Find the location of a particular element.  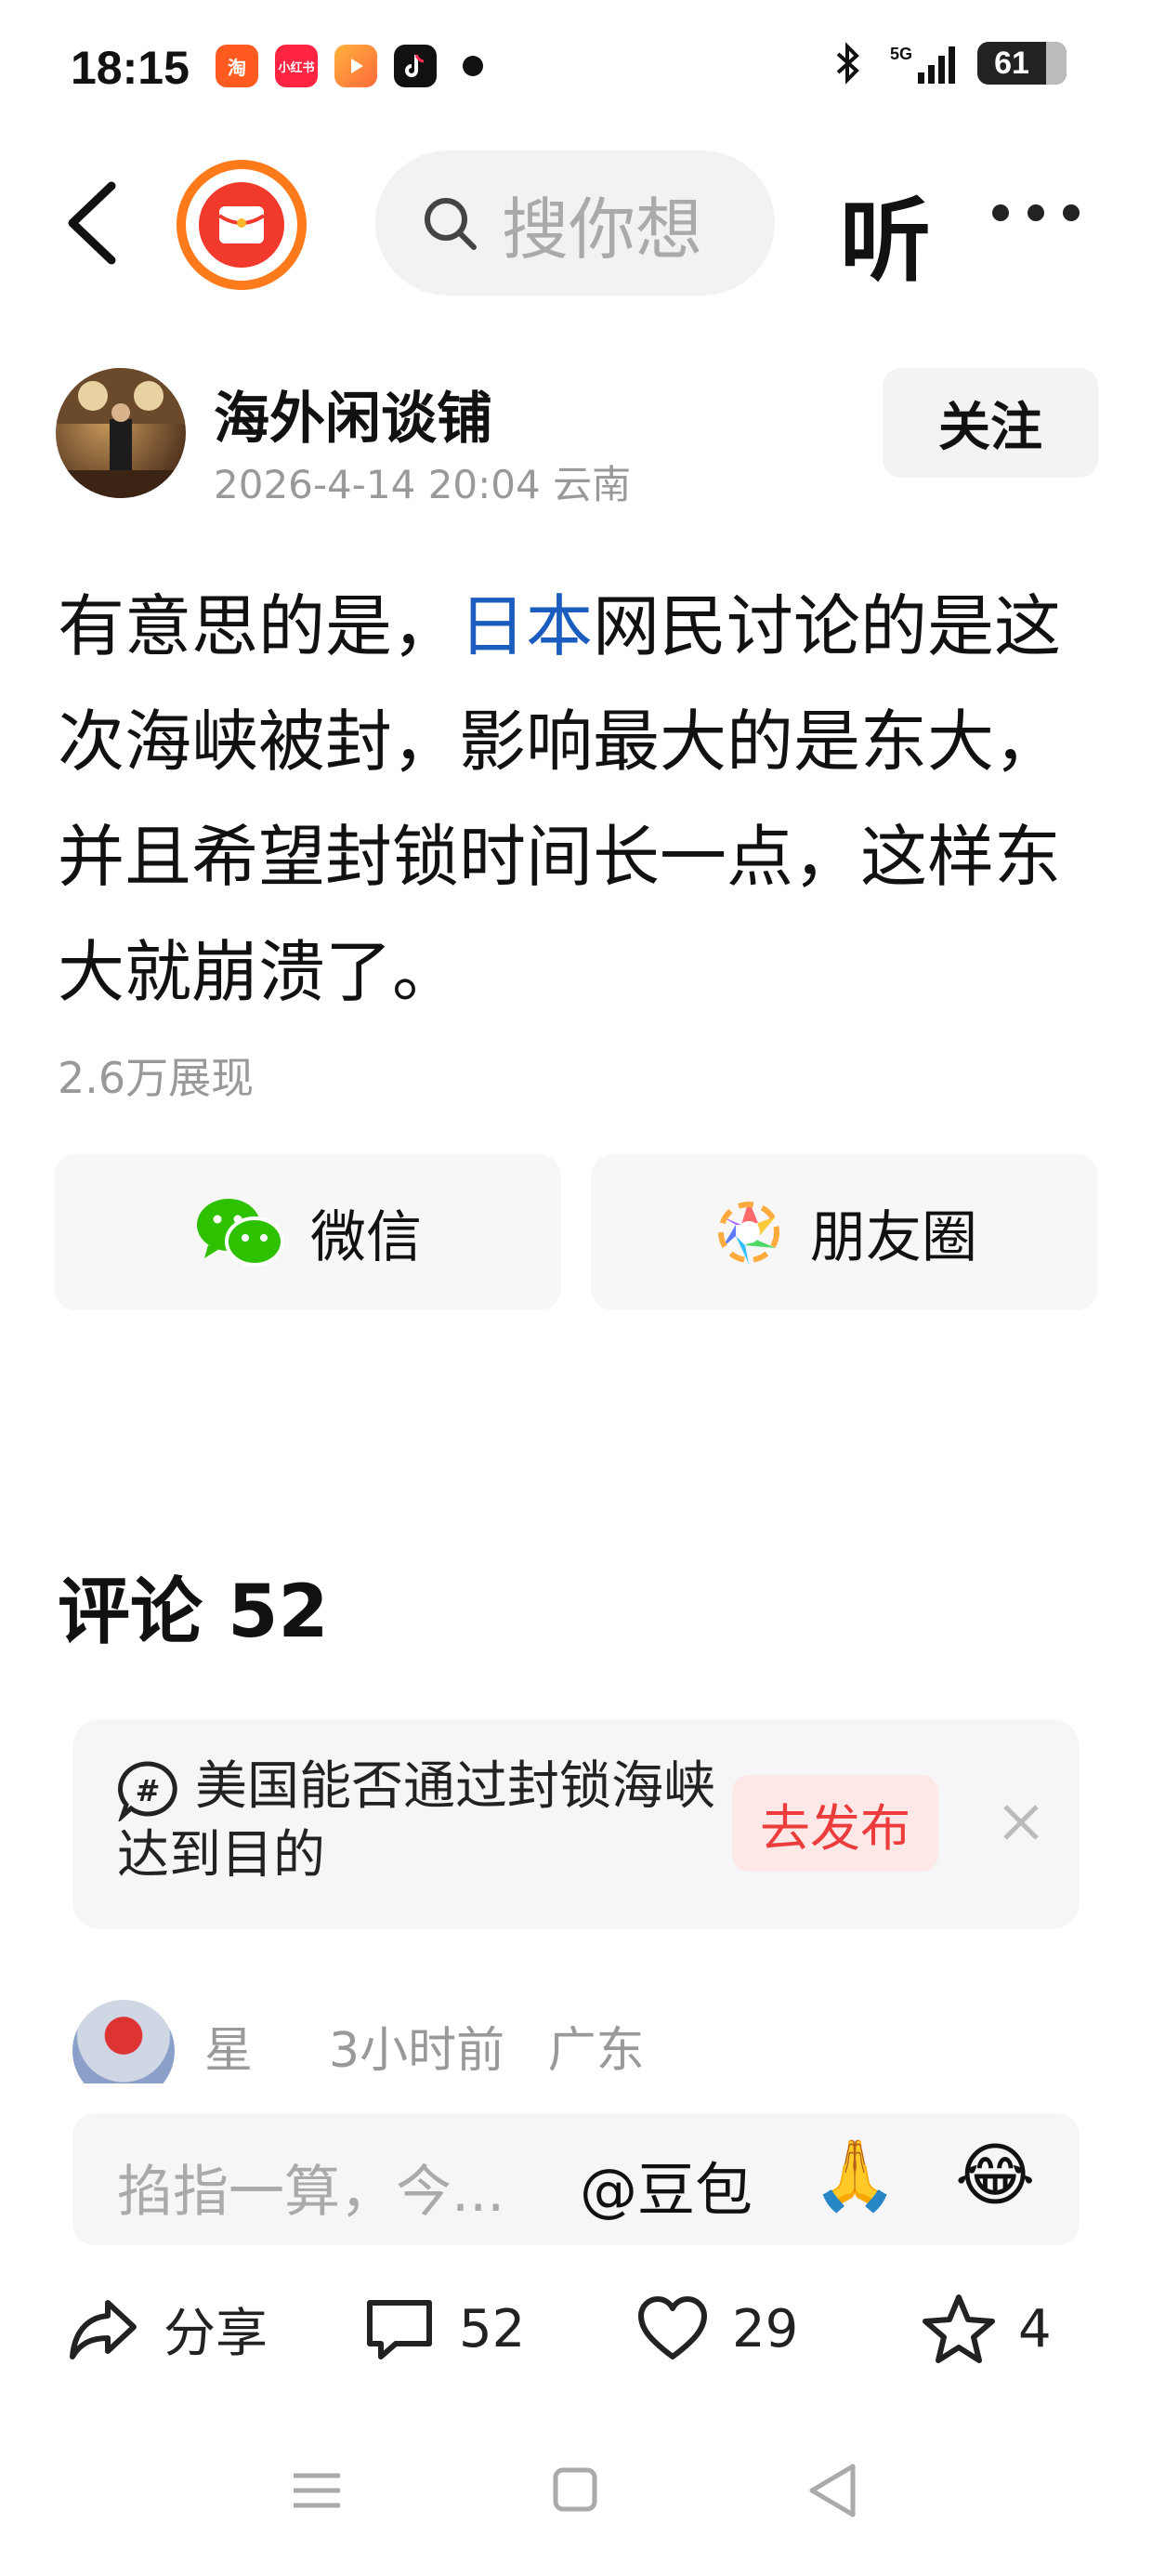

menu-icon is located at coordinates (316, 2490).